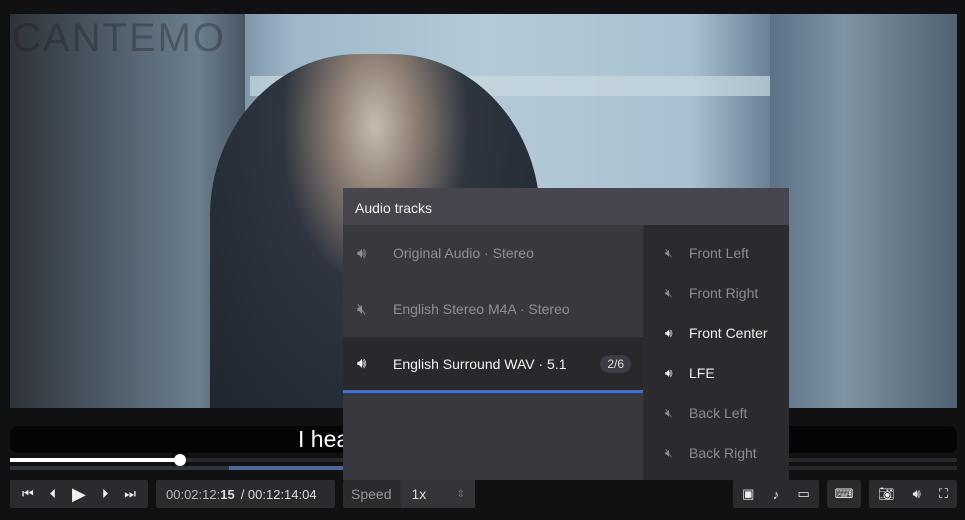  I want to click on channel-item: 🔇︎ Front Left, so click(716, 253).